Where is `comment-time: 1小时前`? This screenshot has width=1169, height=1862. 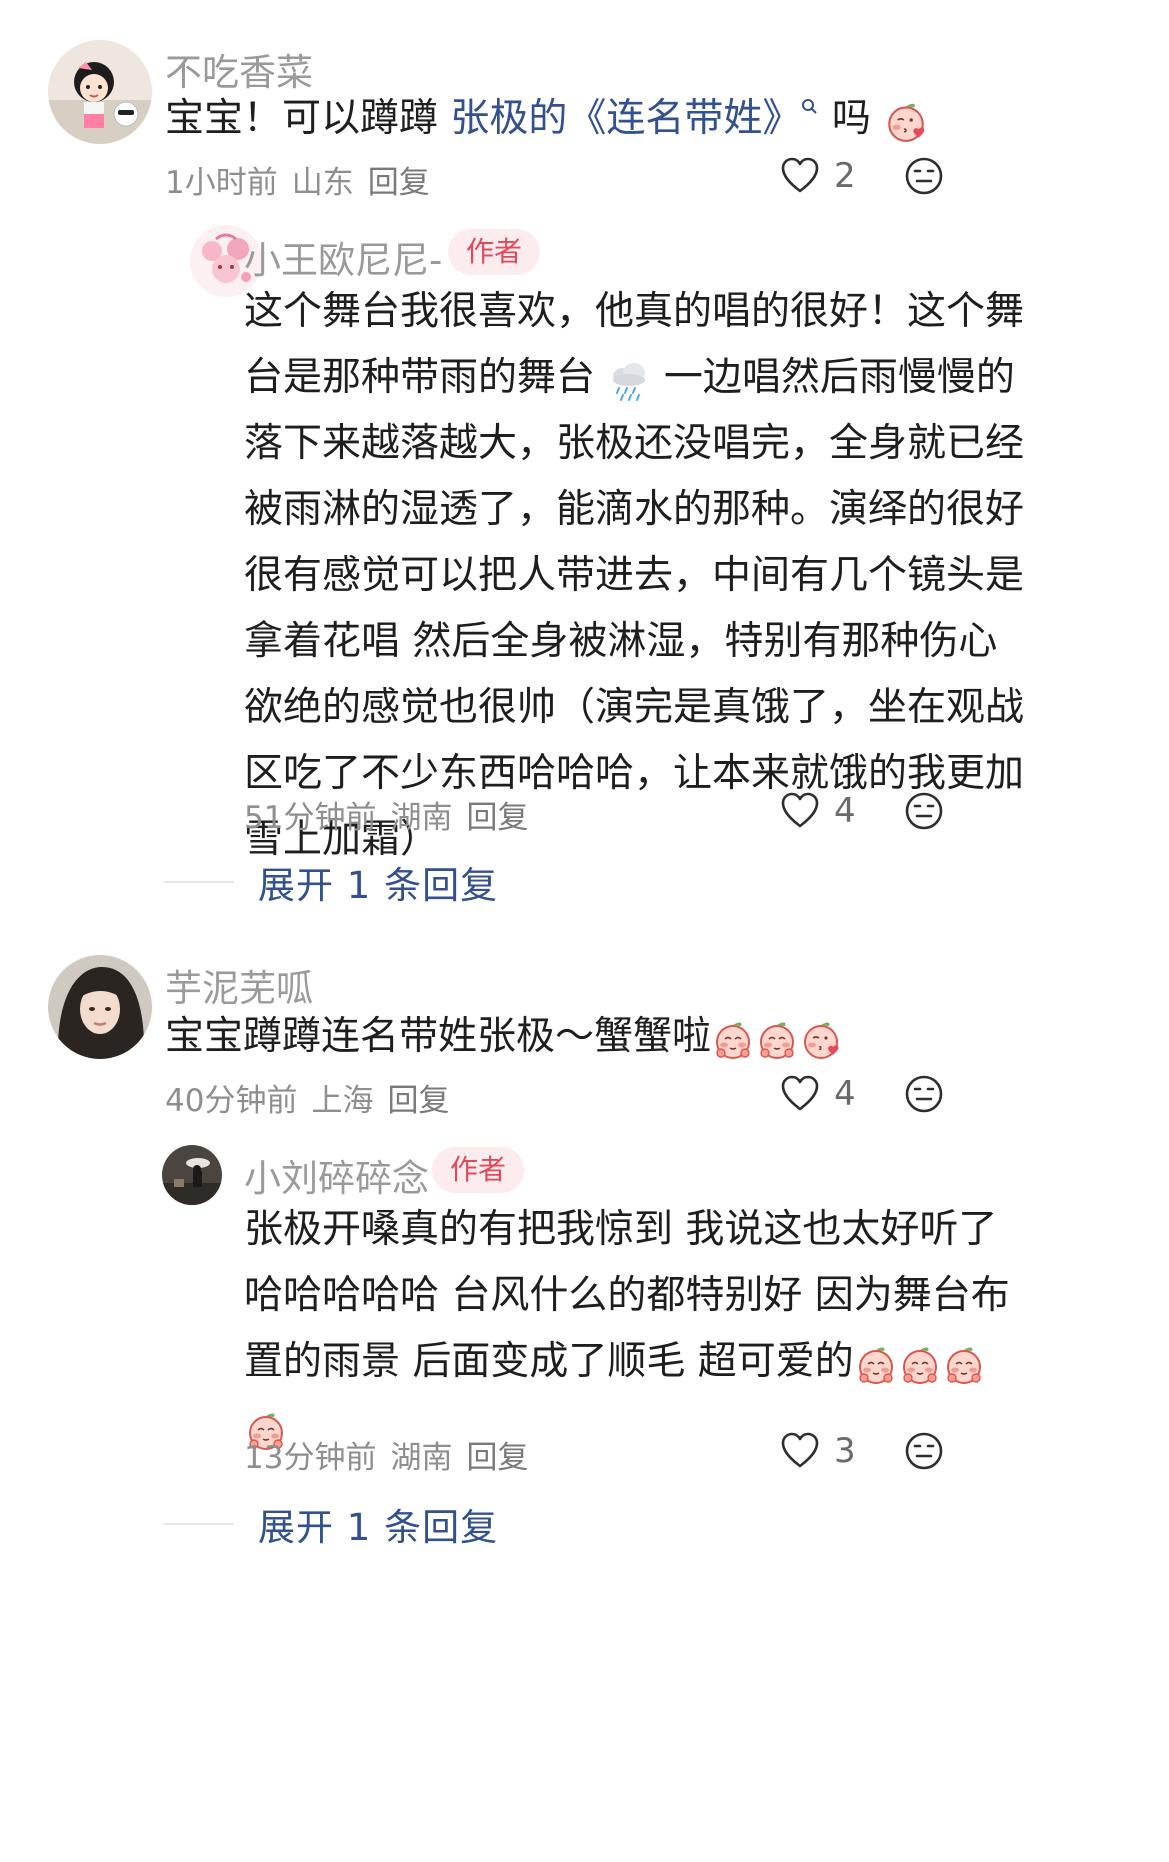
comment-time: 1小时前 is located at coordinates (221, 183).